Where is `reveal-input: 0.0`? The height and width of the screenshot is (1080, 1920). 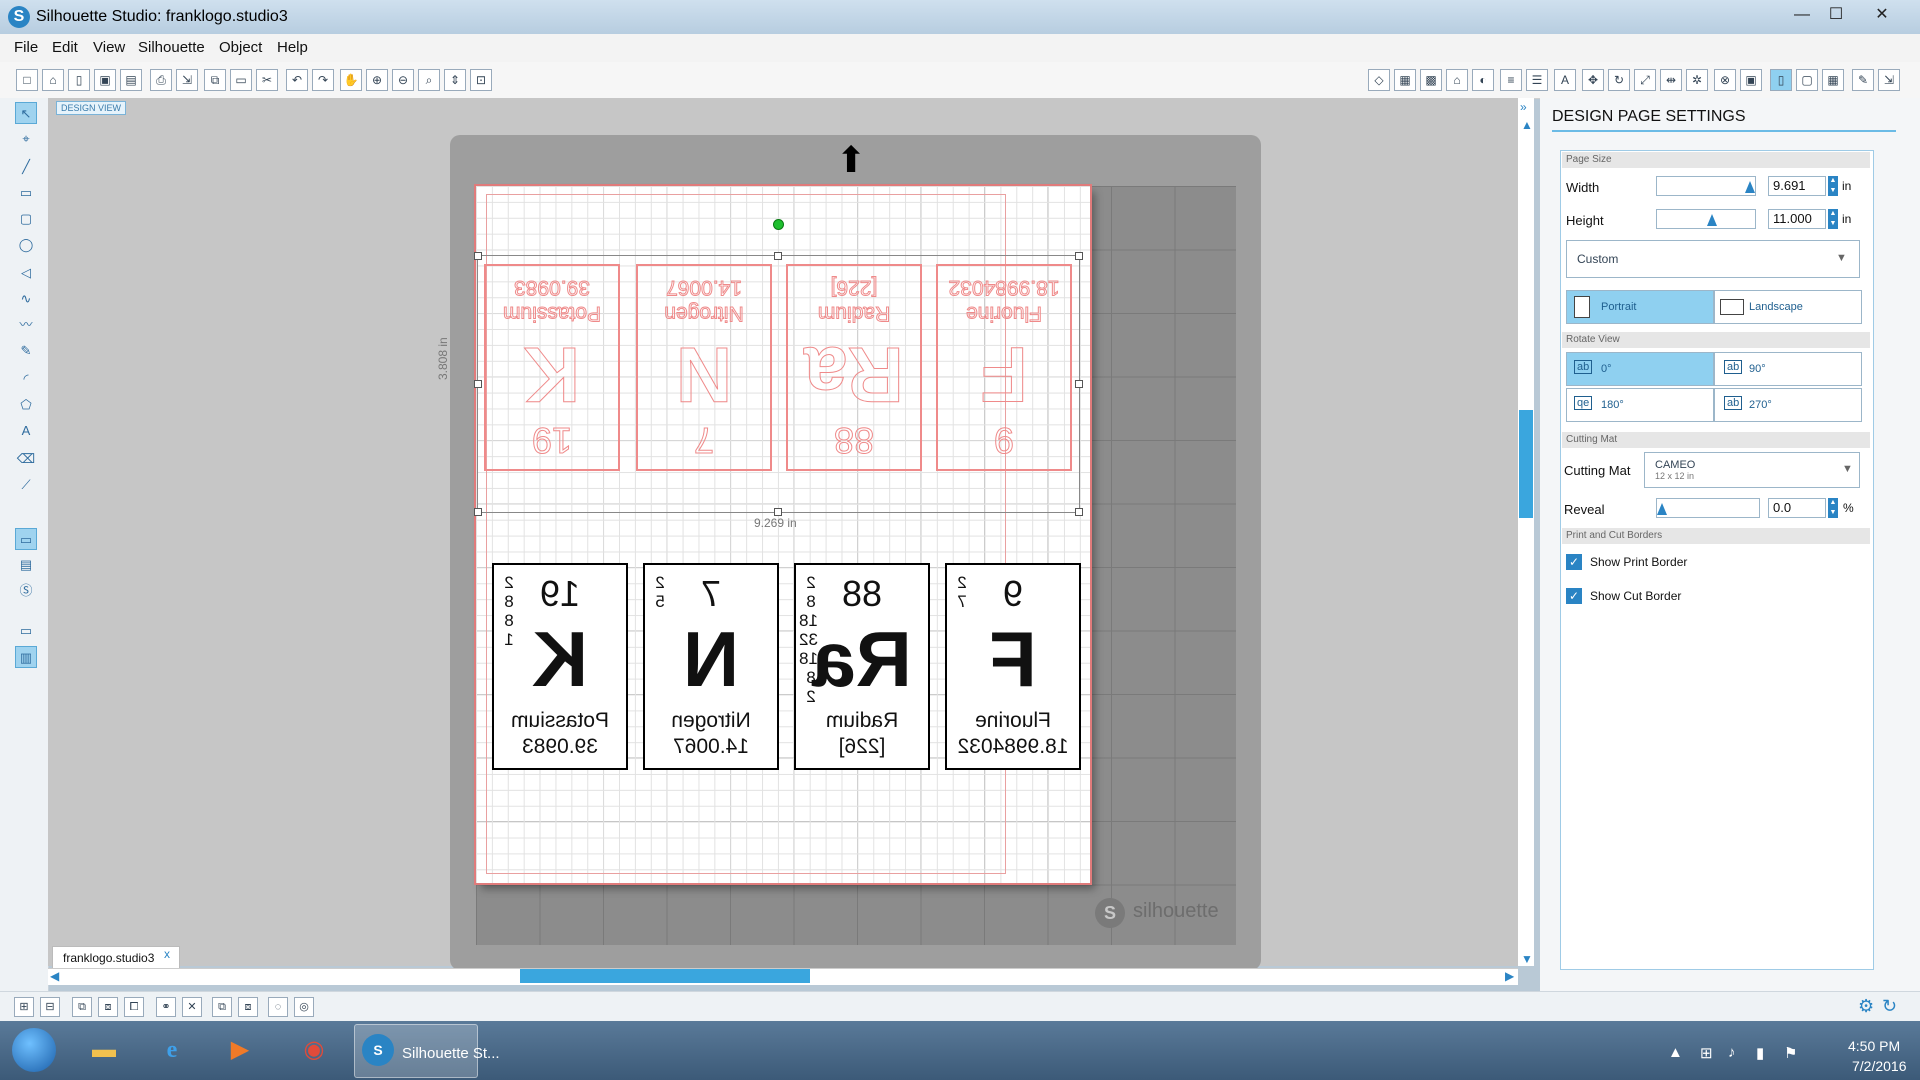 reveal-input: 0.0 is located at coordinates (1797, 508).